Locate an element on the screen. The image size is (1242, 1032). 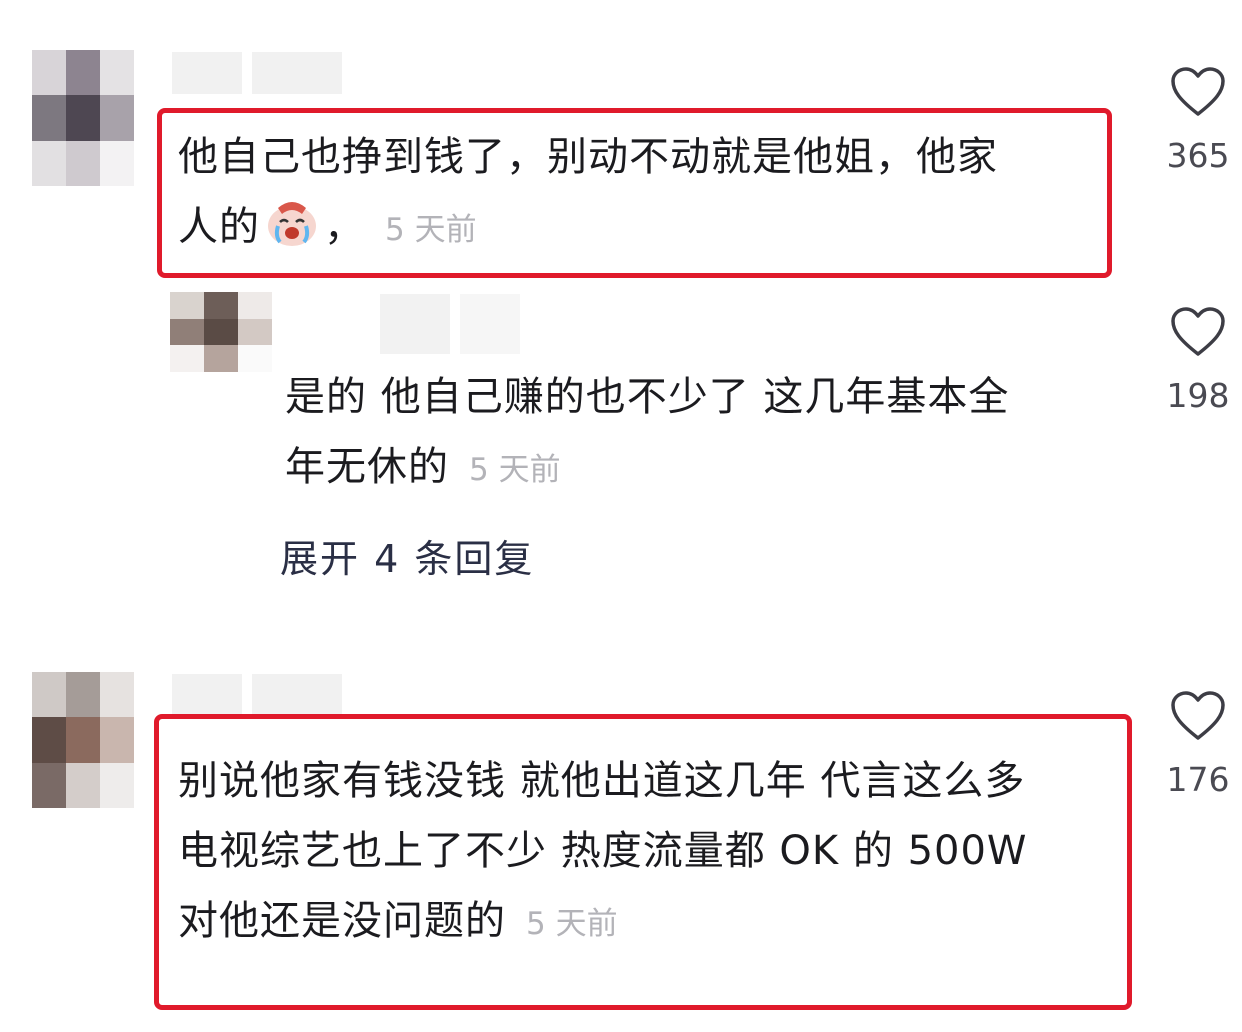
like-count: 176 is located at coordinates (1198, 779).